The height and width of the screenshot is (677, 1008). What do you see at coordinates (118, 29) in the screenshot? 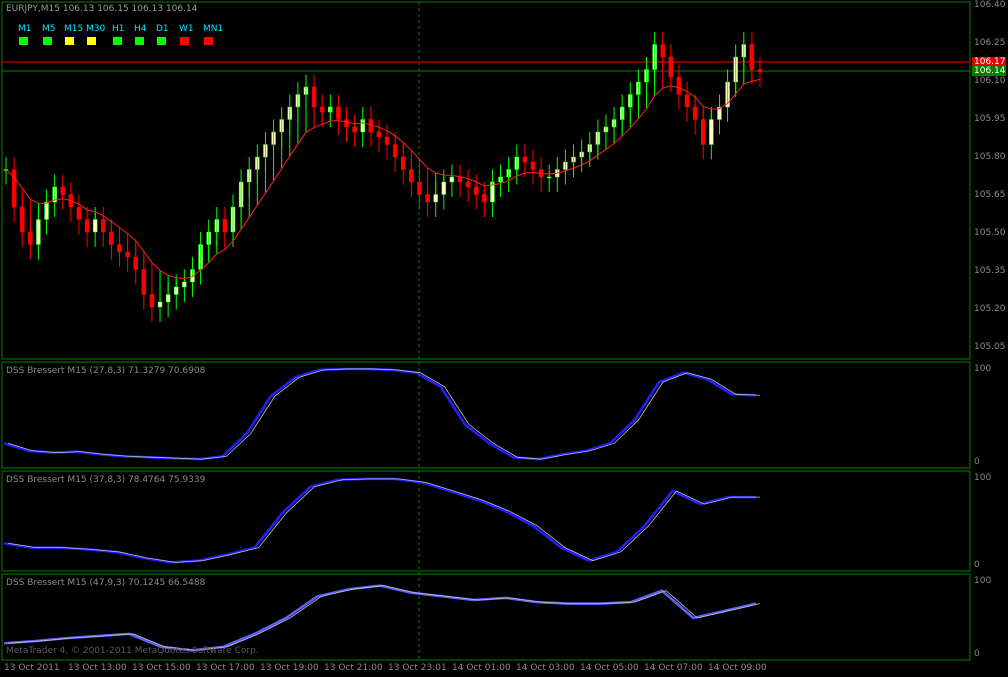
I see `timeframe-h1: H1` at bounding box center [118, 29].